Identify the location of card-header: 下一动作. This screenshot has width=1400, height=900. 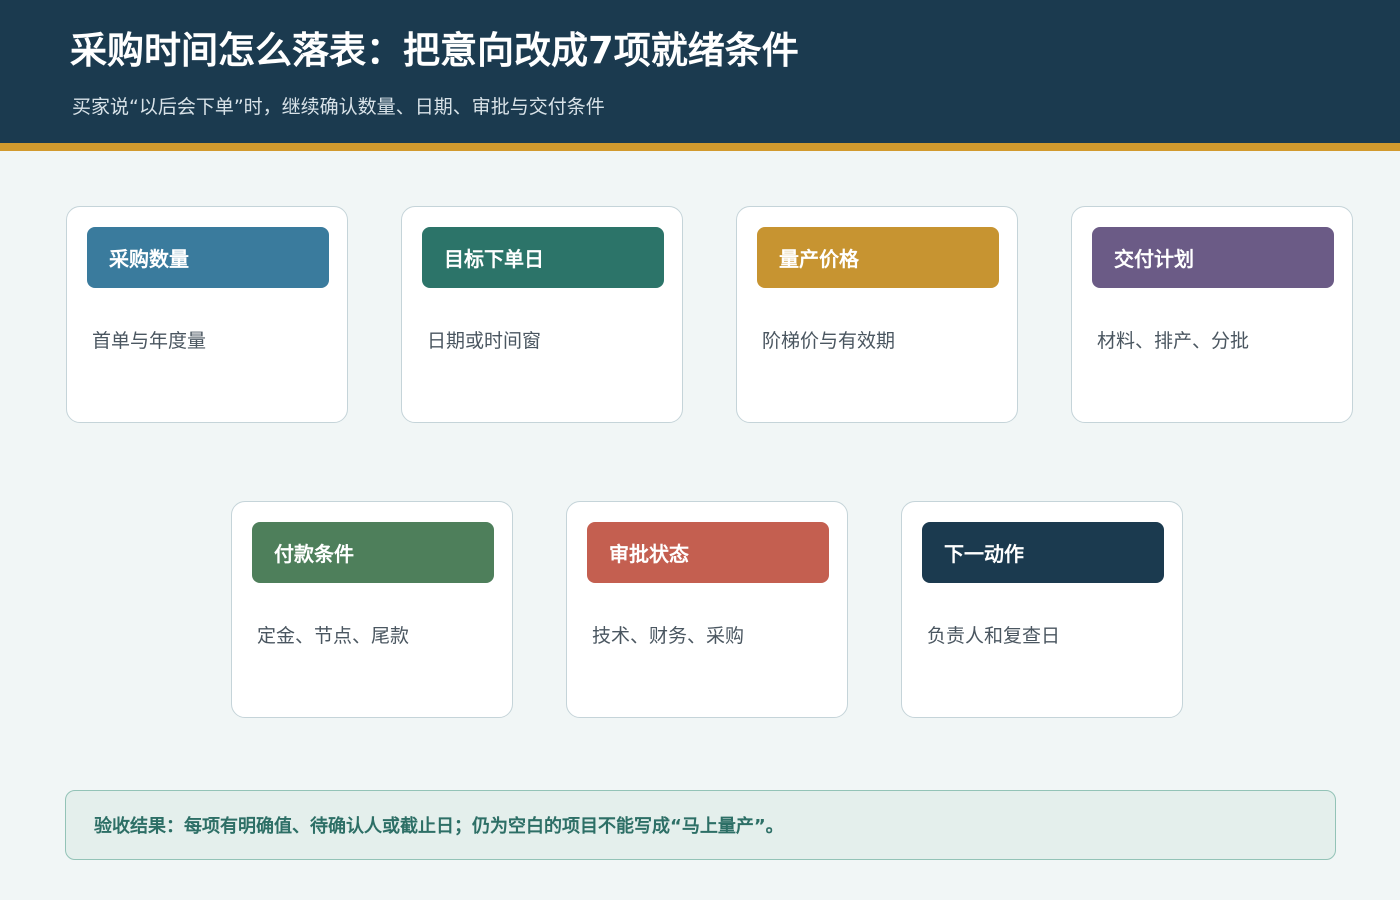
(1043, 552).